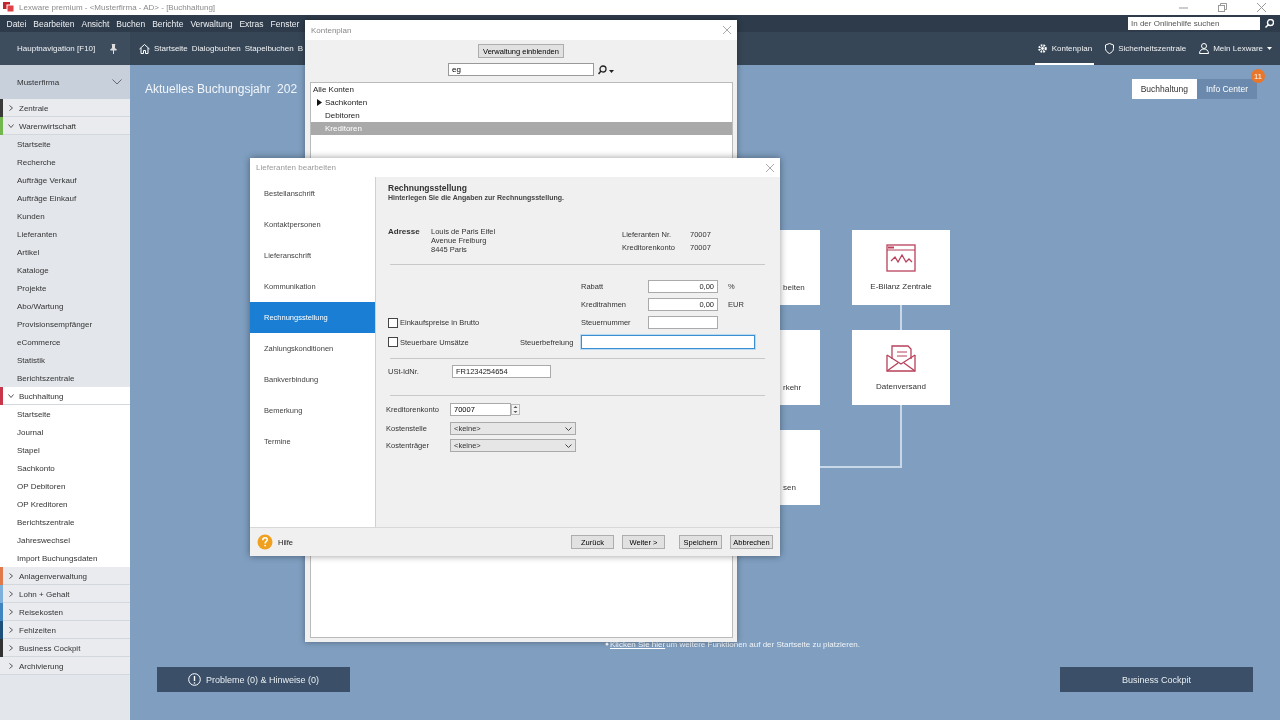  Describe the element at coordinates (65, 666) in the screenshot. I see `nav-group: Archivierung` at that location.